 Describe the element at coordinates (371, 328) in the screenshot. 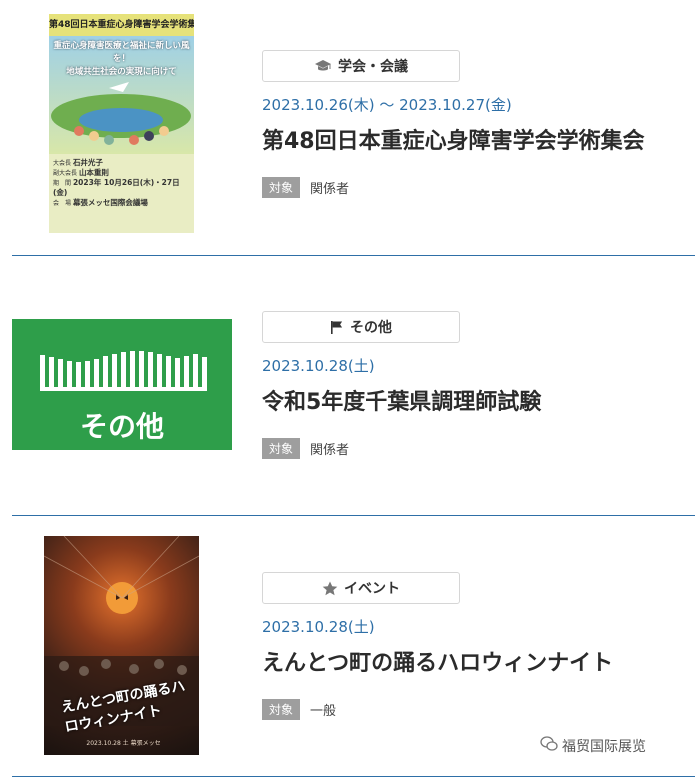

I see `category-label: その他` at that location.